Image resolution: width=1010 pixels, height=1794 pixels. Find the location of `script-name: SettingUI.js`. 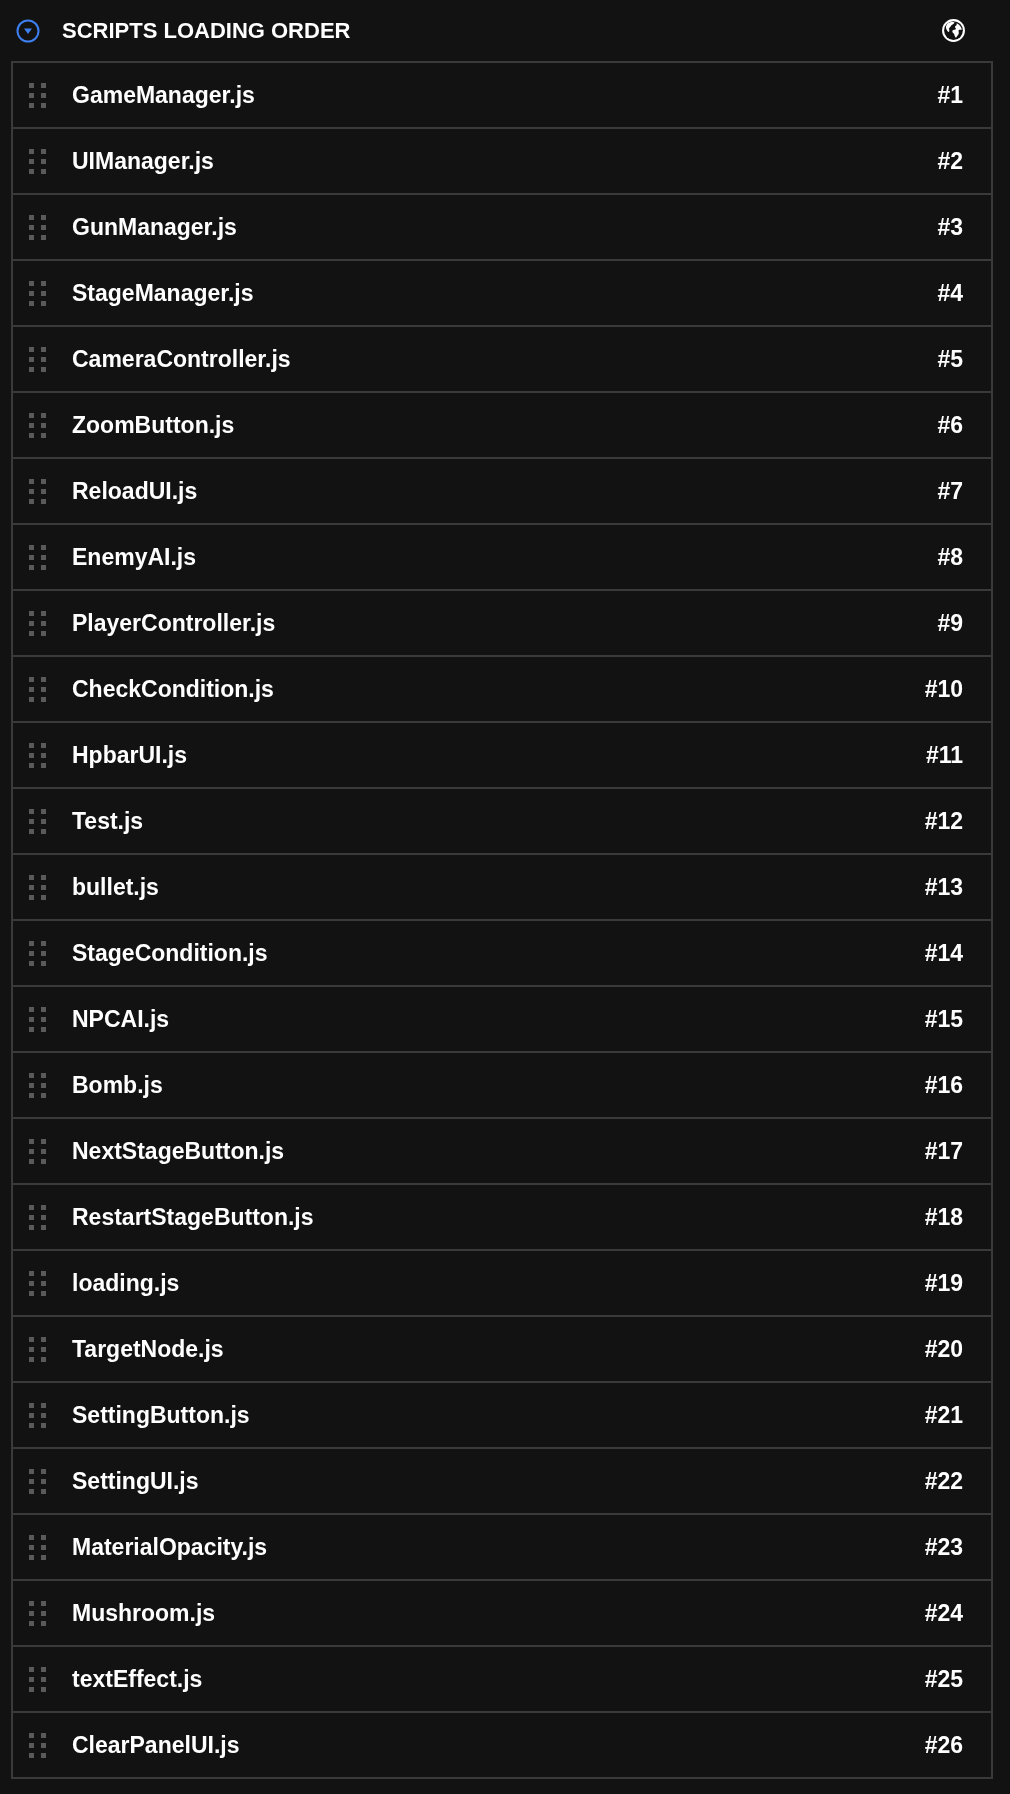

script-name: SettingUI.js is located at coordinates (136, 1481).